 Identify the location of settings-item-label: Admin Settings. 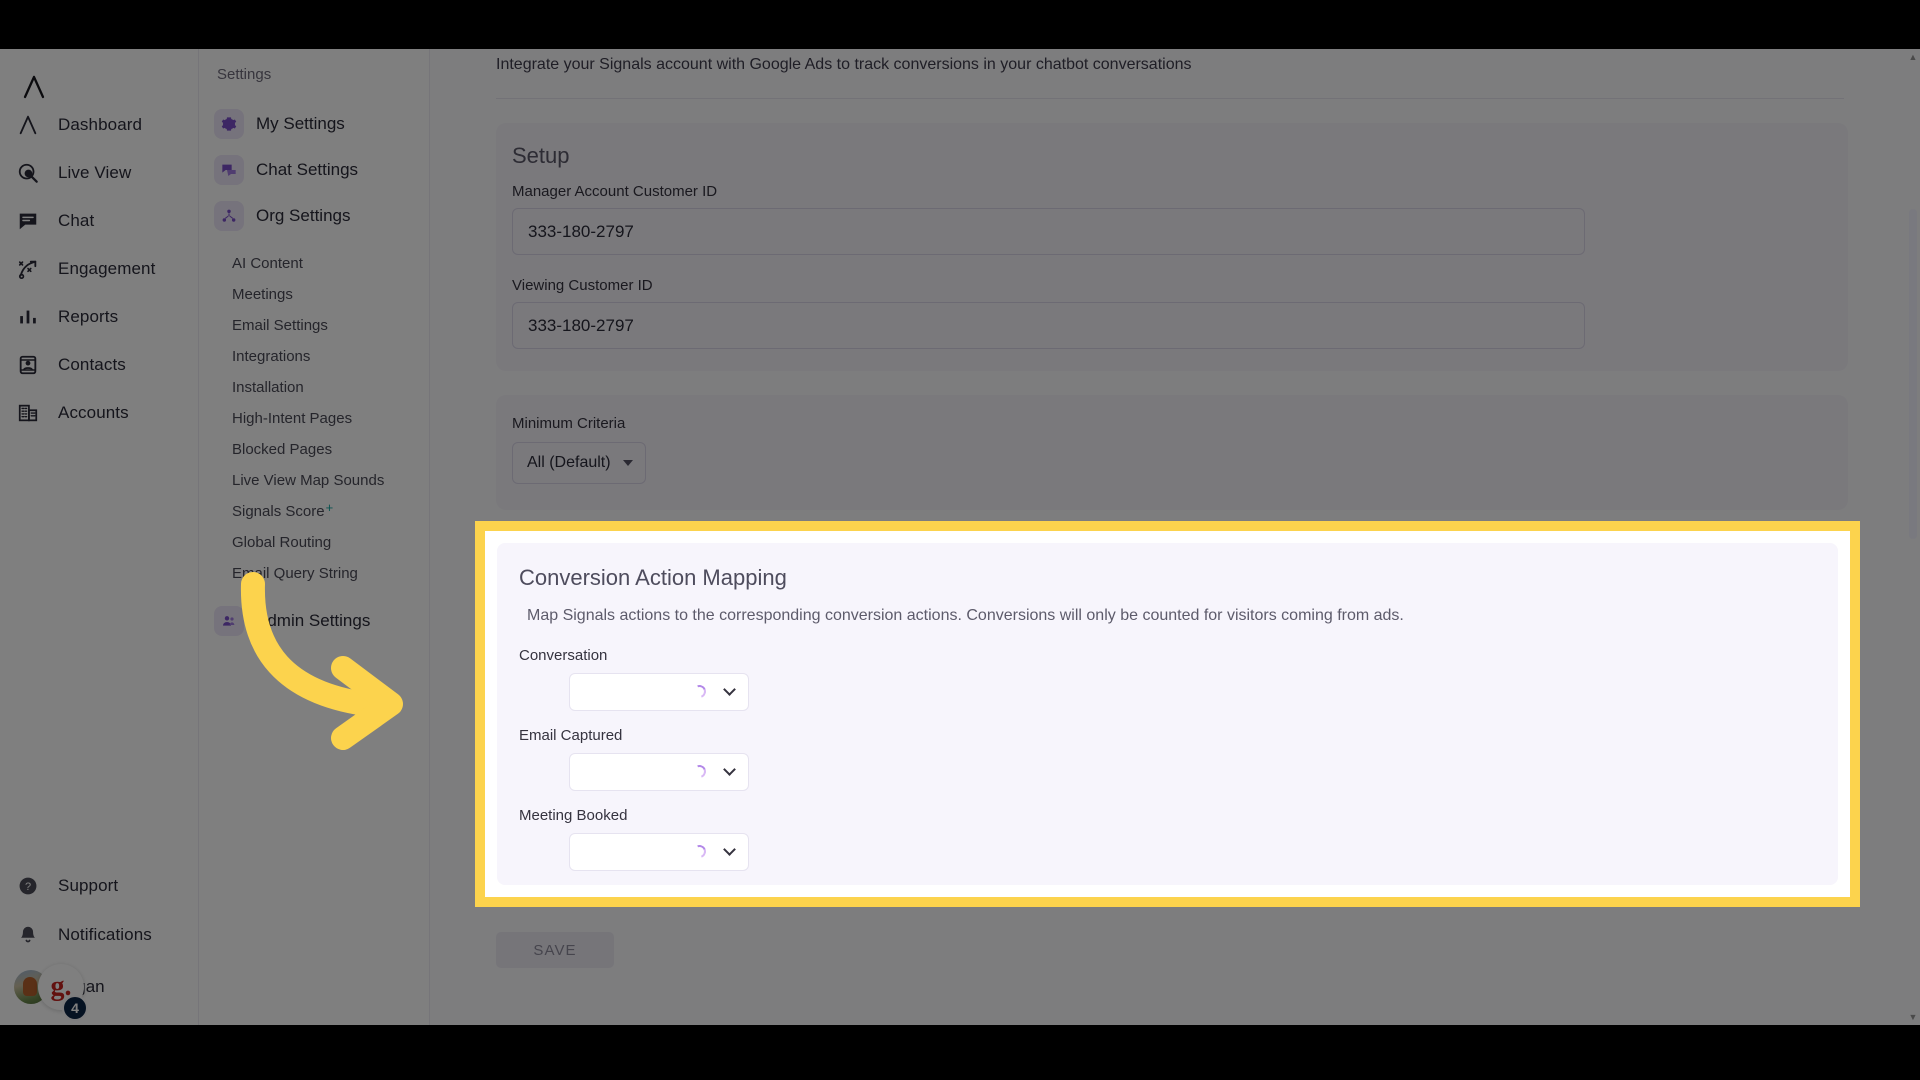
(313, 620).